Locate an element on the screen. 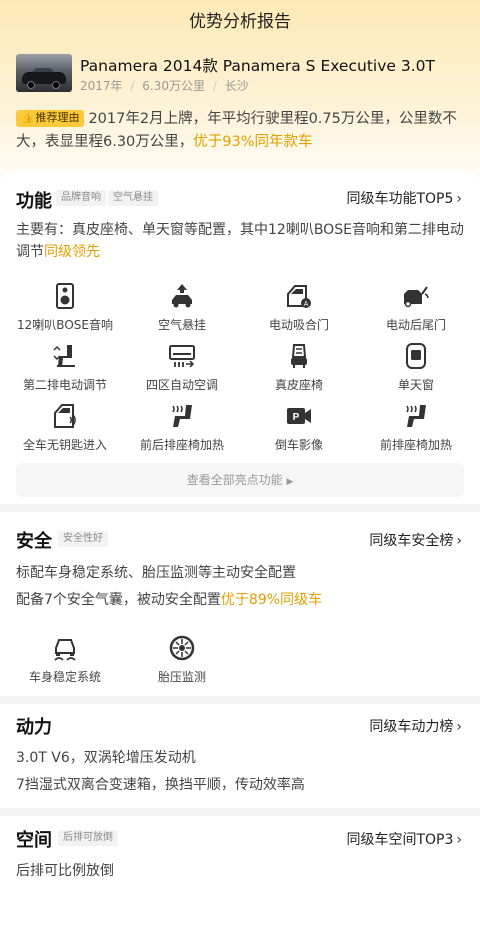 The width and height of the screenshot is (480, 940). stability-control-icon is located at coordinates (65, 650).